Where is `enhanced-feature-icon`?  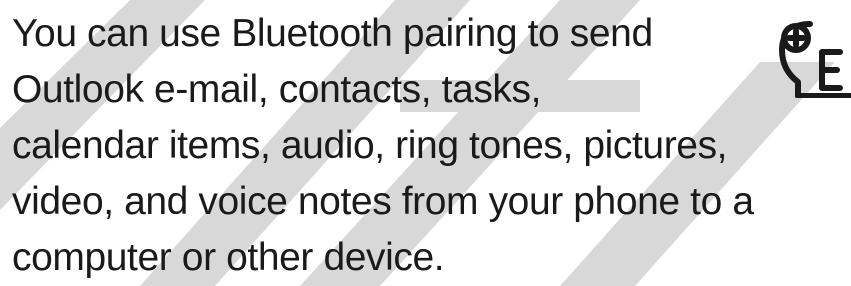 enhanced-feature-icon is located at coordinates (815, 59).